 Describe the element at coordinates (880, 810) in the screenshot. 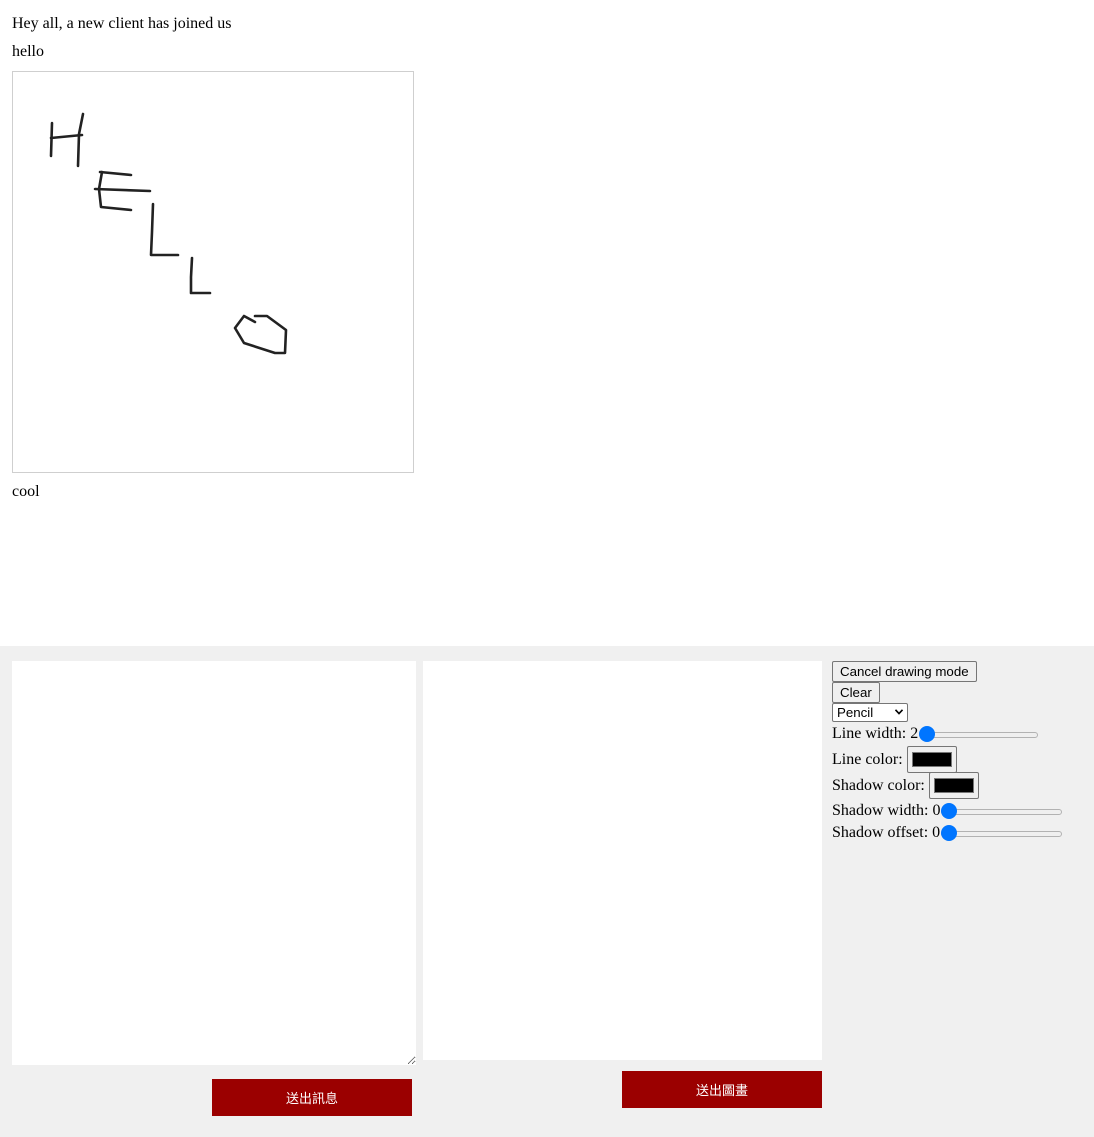

I see `shadow-width-label: Shadow width:` at that location.